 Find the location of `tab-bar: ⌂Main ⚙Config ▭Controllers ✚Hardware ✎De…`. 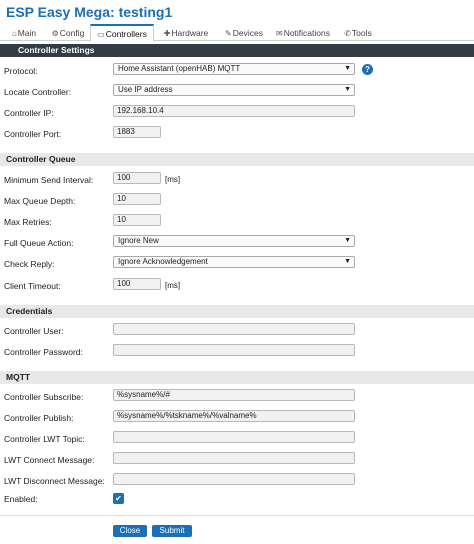

tab-bar: ⌂Main ⚙Config ▭Controllers ✚Hardware ✎De… is located at coordinates (237, 33).